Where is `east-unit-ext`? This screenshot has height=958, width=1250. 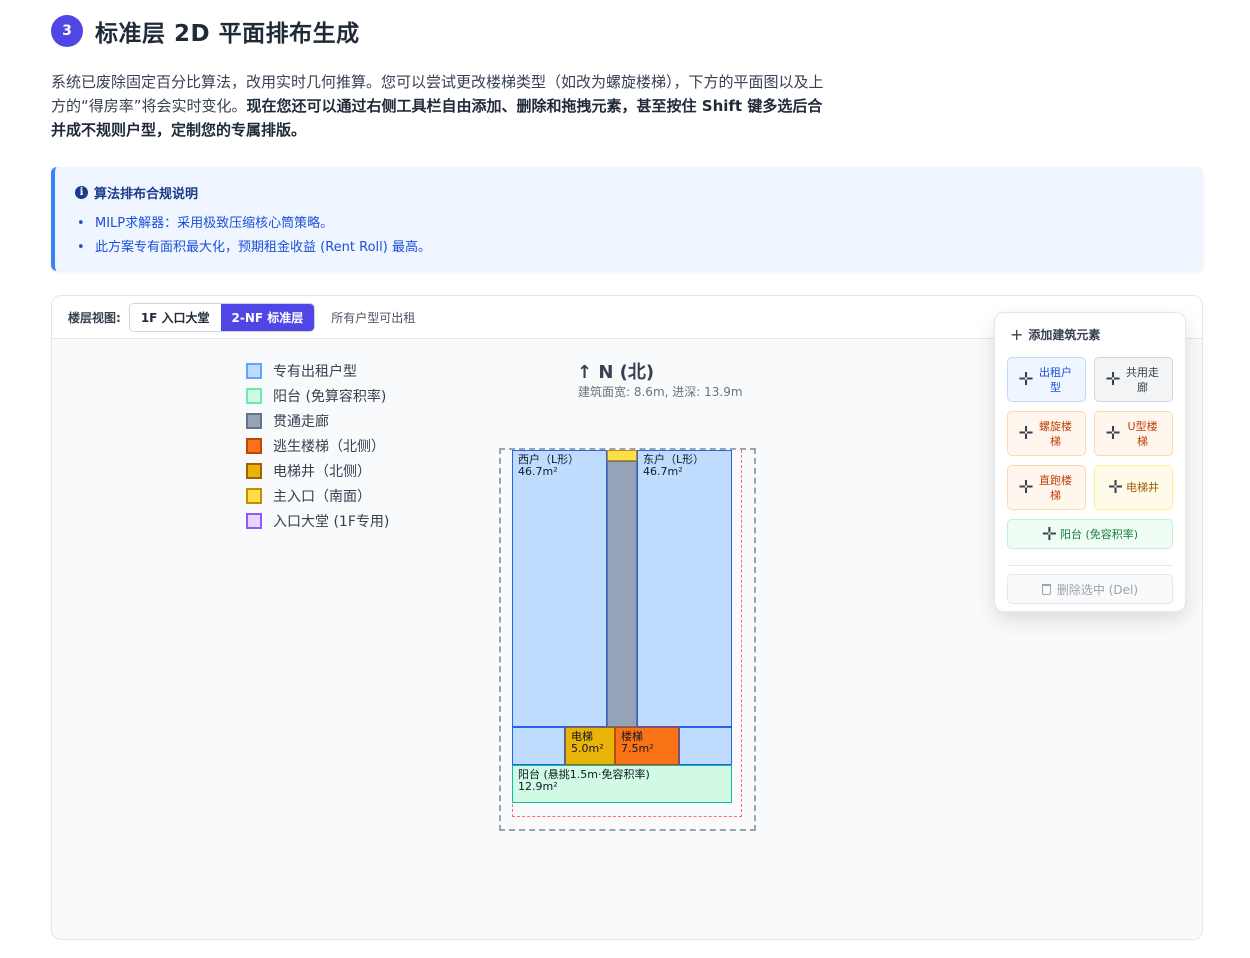
east-unit-ext is located at coordinates (705, 746).